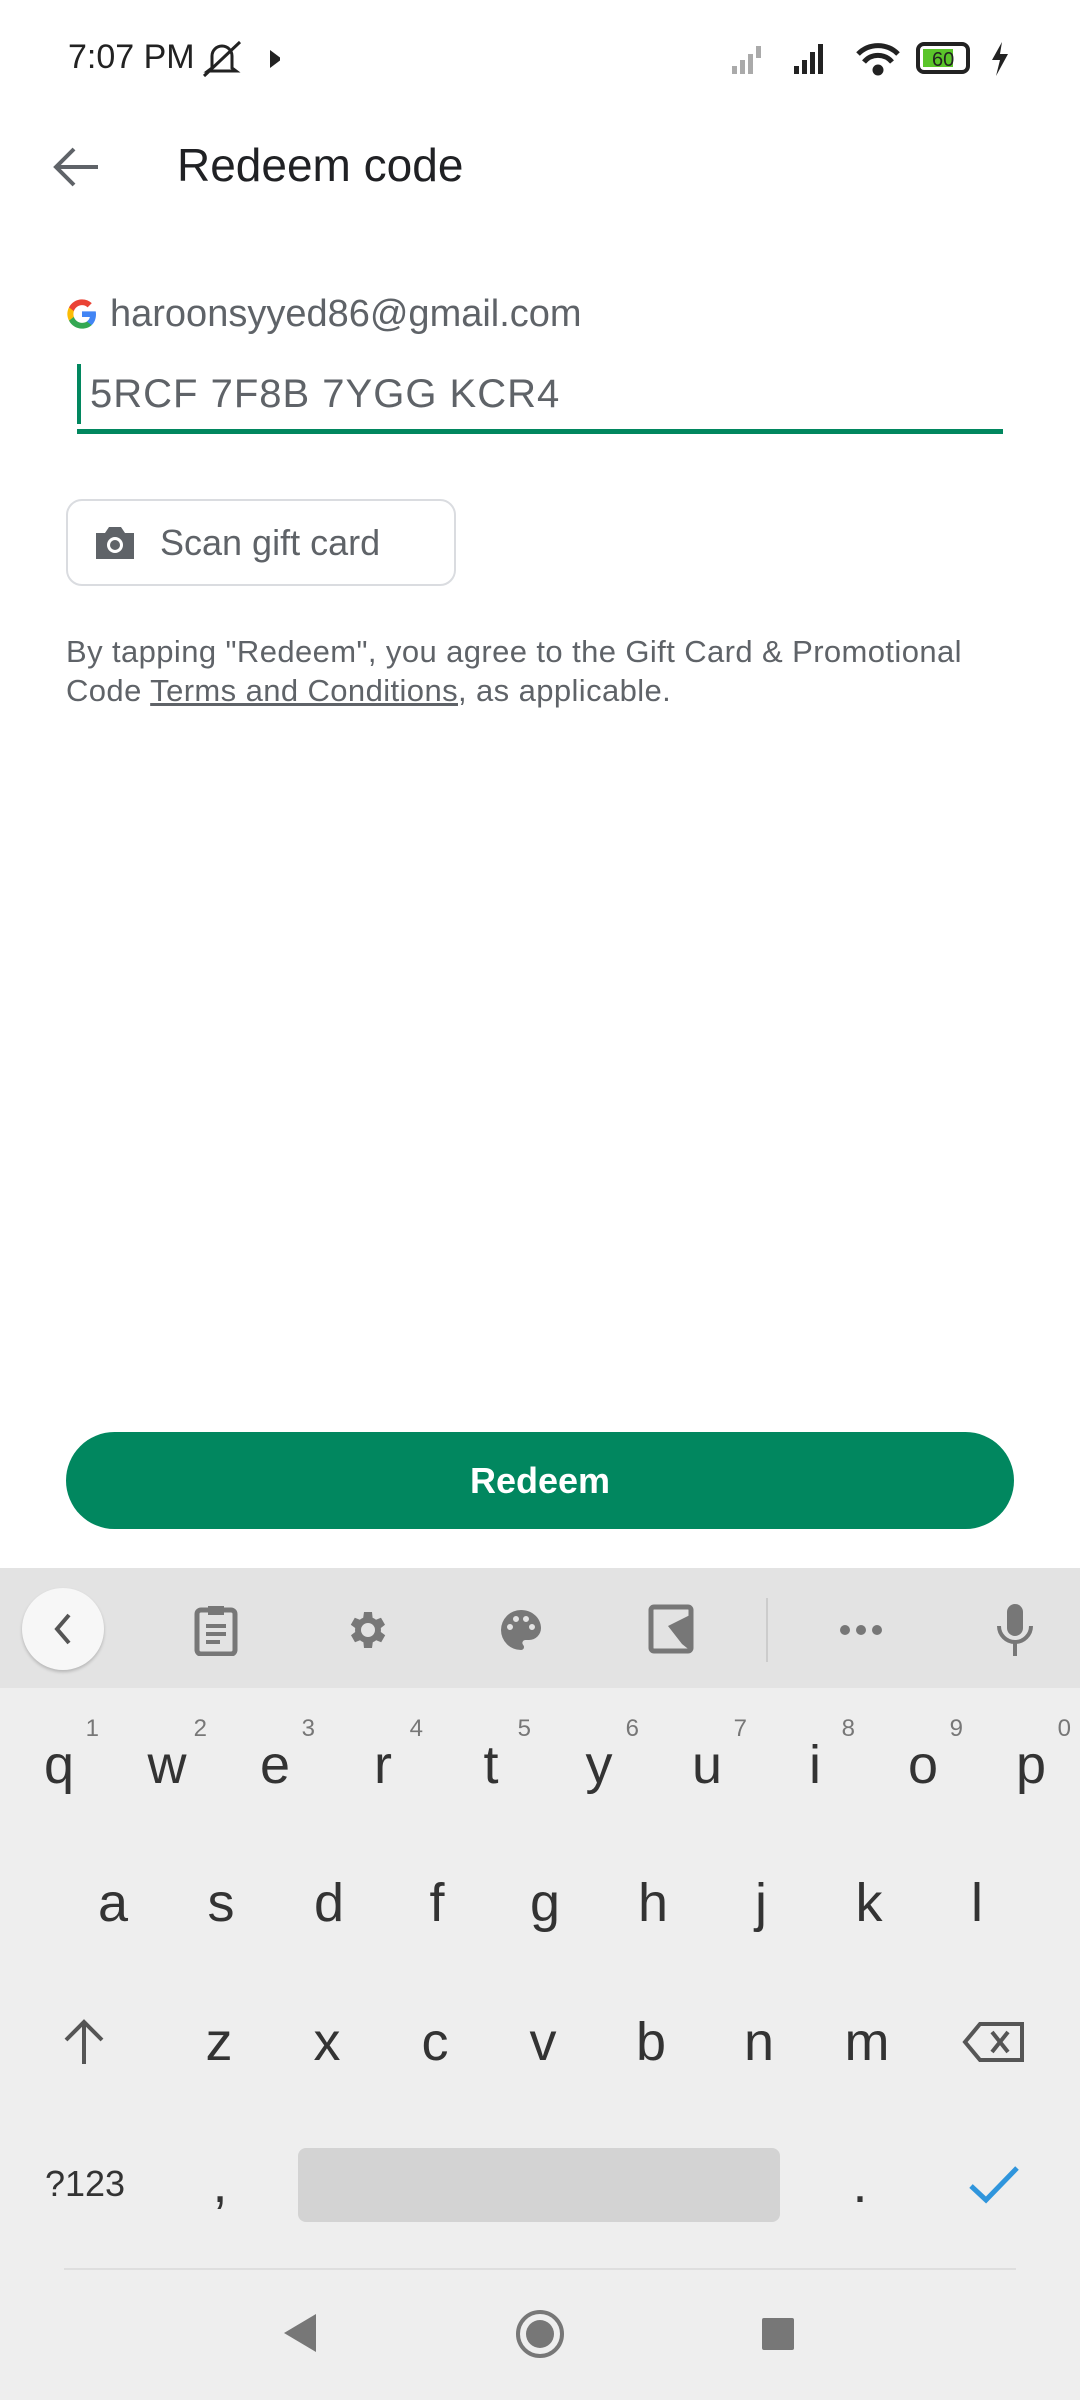 The width and height of the screenshot is (1080, 2400). Describe the element at coordinates (878, 59) in the screenshot. I see `wifi-icon` at that location.